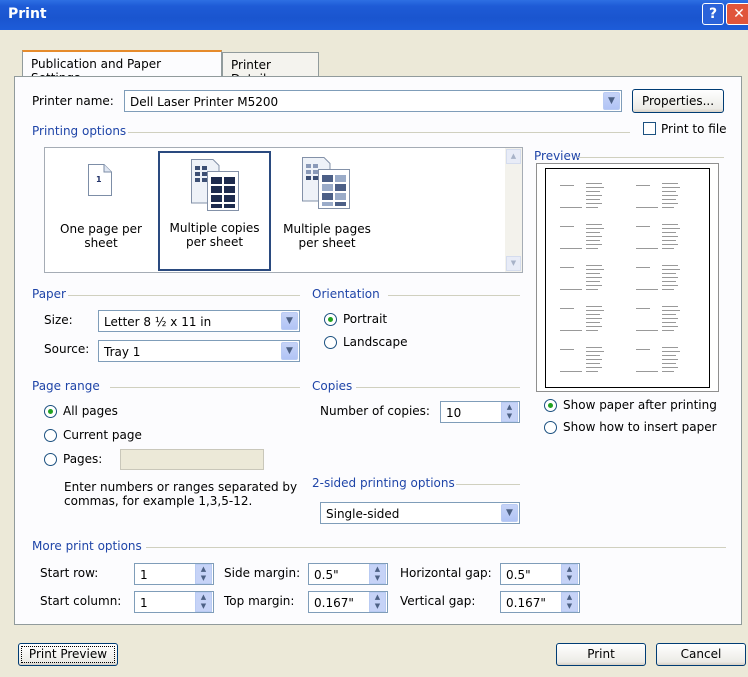  Describe the element at coordinates (83, 459) in the screenshot. I see `pages-label: Pages:` at that location.